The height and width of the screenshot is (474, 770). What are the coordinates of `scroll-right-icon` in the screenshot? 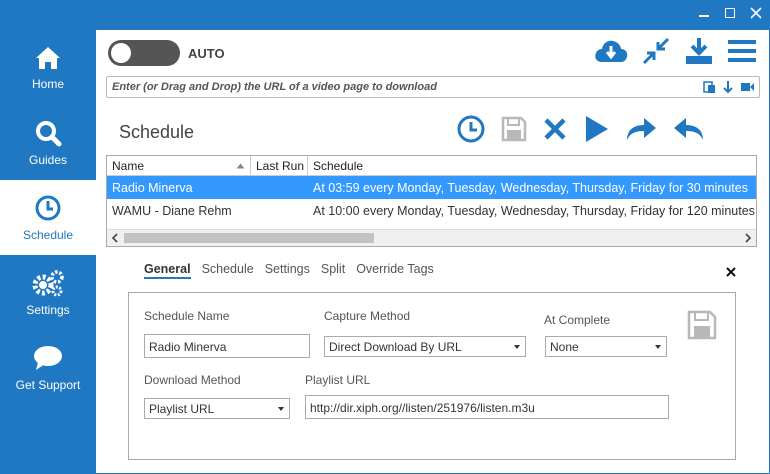 It's located at (748, 238).